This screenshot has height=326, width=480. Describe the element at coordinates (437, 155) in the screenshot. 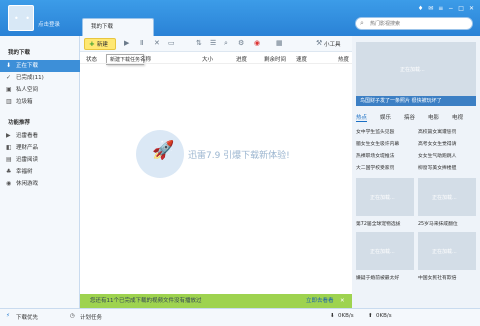

I see `news-item: 女女生气助跑跳人` at that location.